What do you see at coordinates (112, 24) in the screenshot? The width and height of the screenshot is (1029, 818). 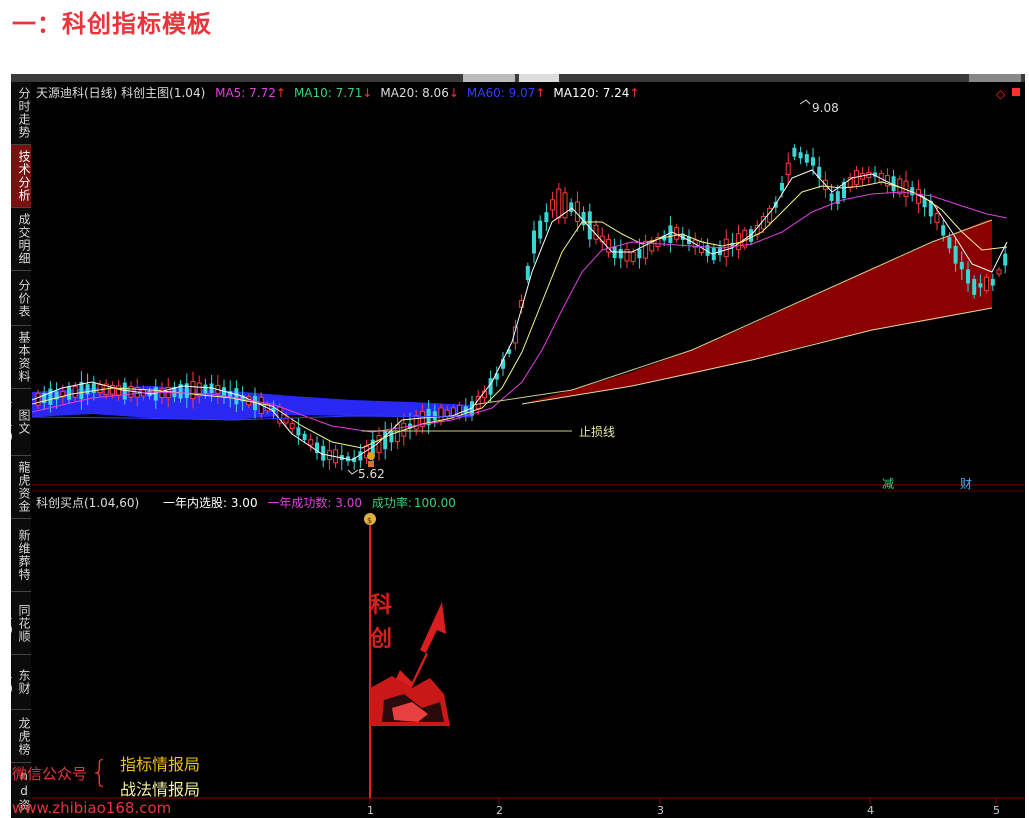 I see `page-title: 一：科创指标模板` at bounding box center [112, 24].